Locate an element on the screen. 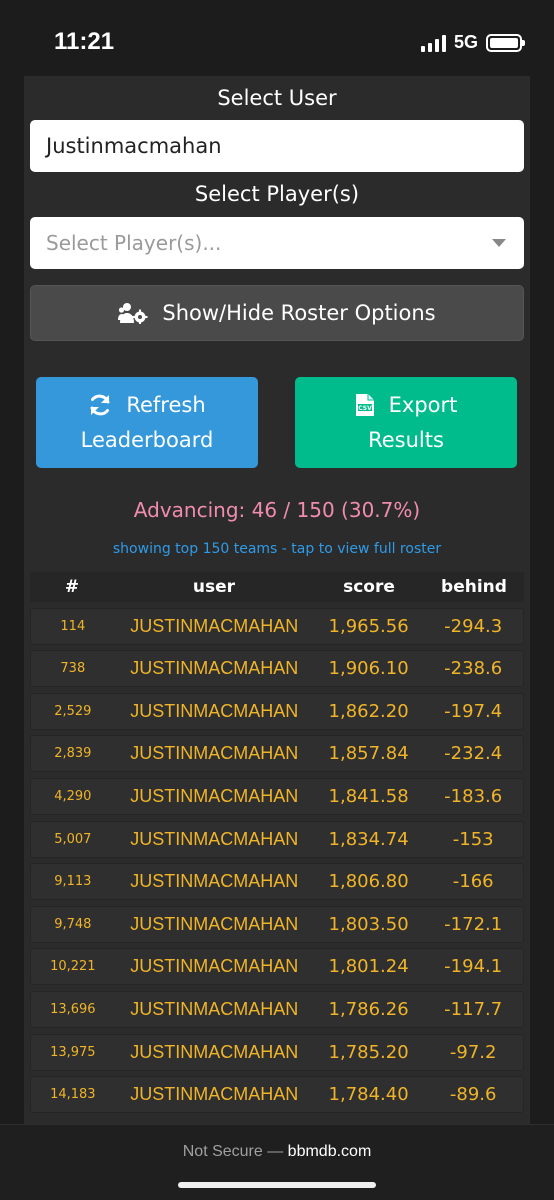  row-behind: -197.4 is located at coordinates (473, 711).